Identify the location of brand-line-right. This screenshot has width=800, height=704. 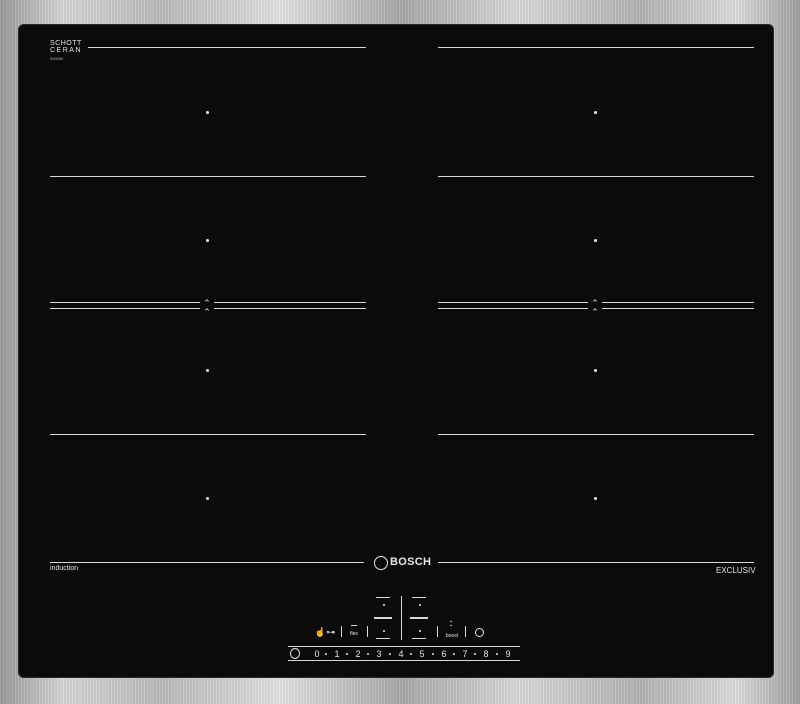
(596, 562).